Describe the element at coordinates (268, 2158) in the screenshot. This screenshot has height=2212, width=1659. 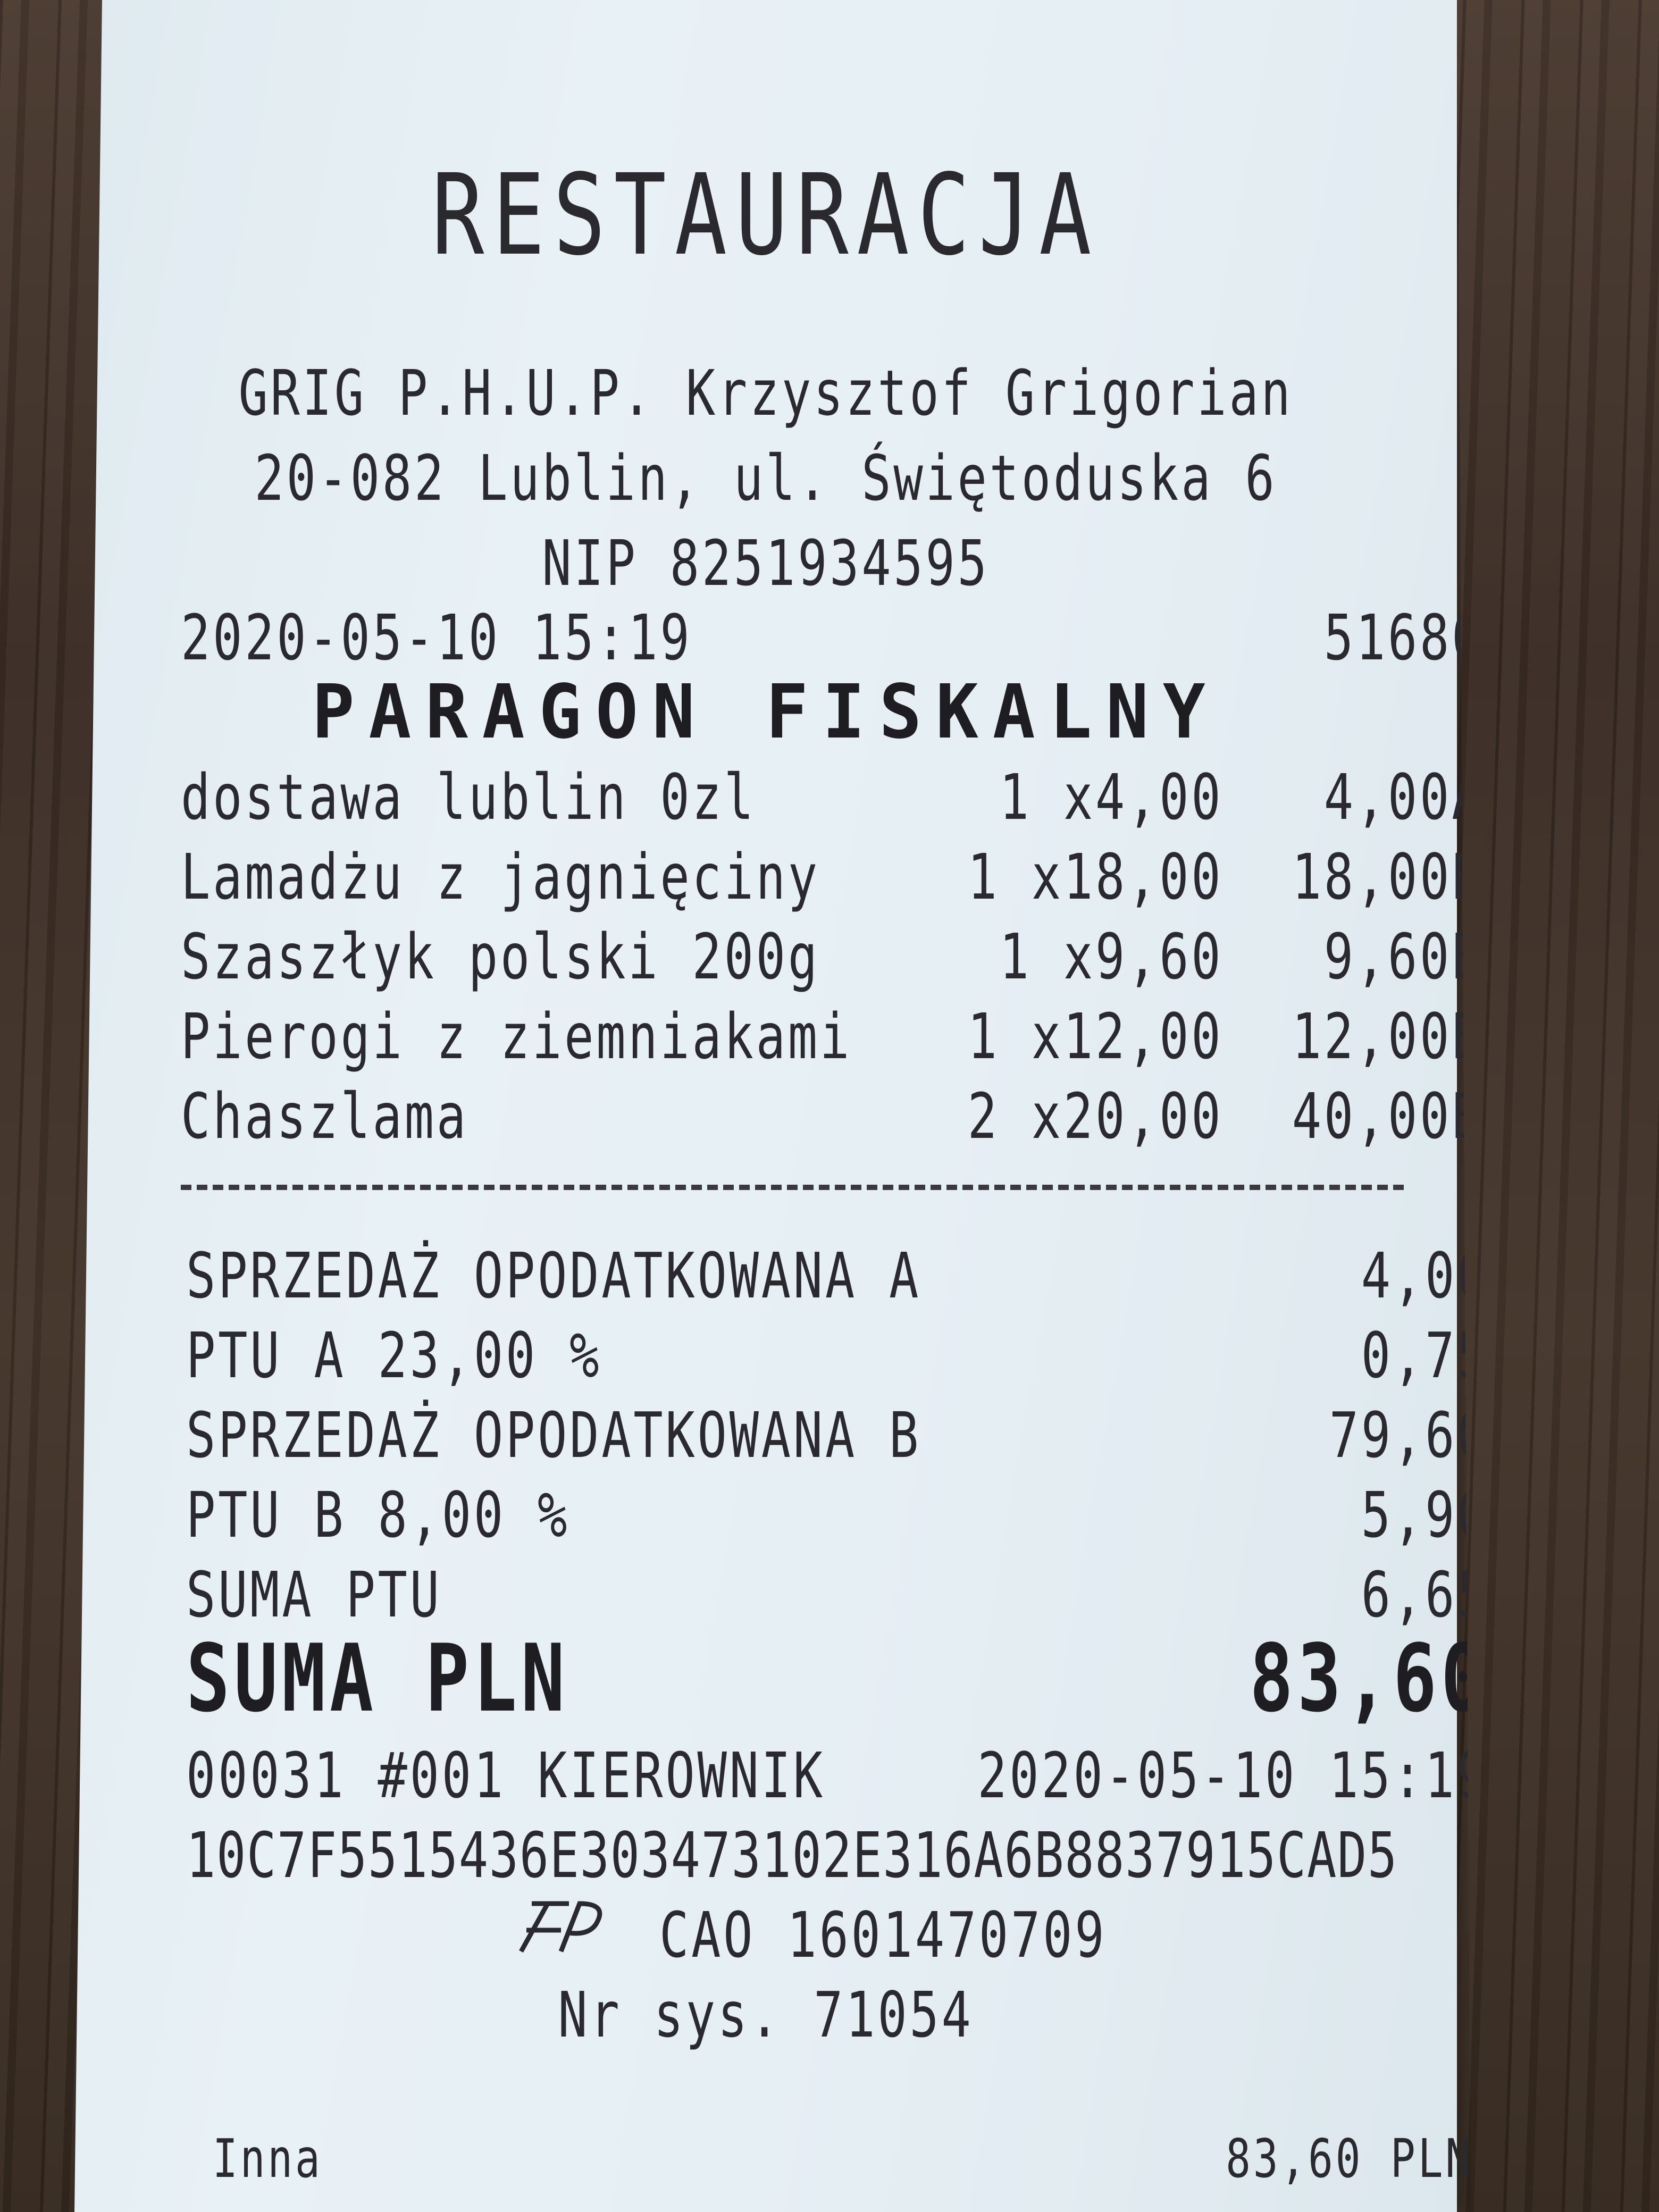
I see `payment-method: Inna` at that location.